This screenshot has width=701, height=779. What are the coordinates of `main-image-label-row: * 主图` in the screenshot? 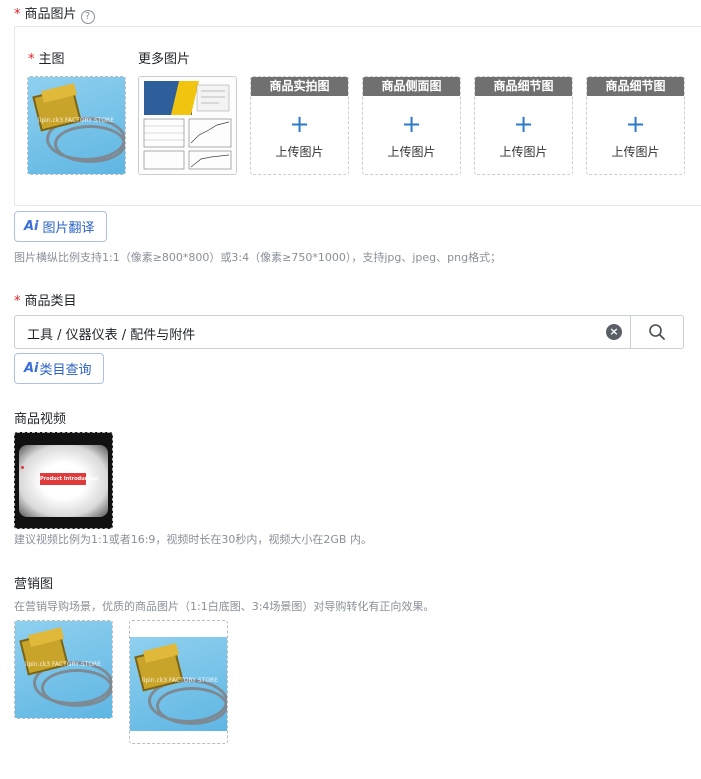 It's located at (46, 57).